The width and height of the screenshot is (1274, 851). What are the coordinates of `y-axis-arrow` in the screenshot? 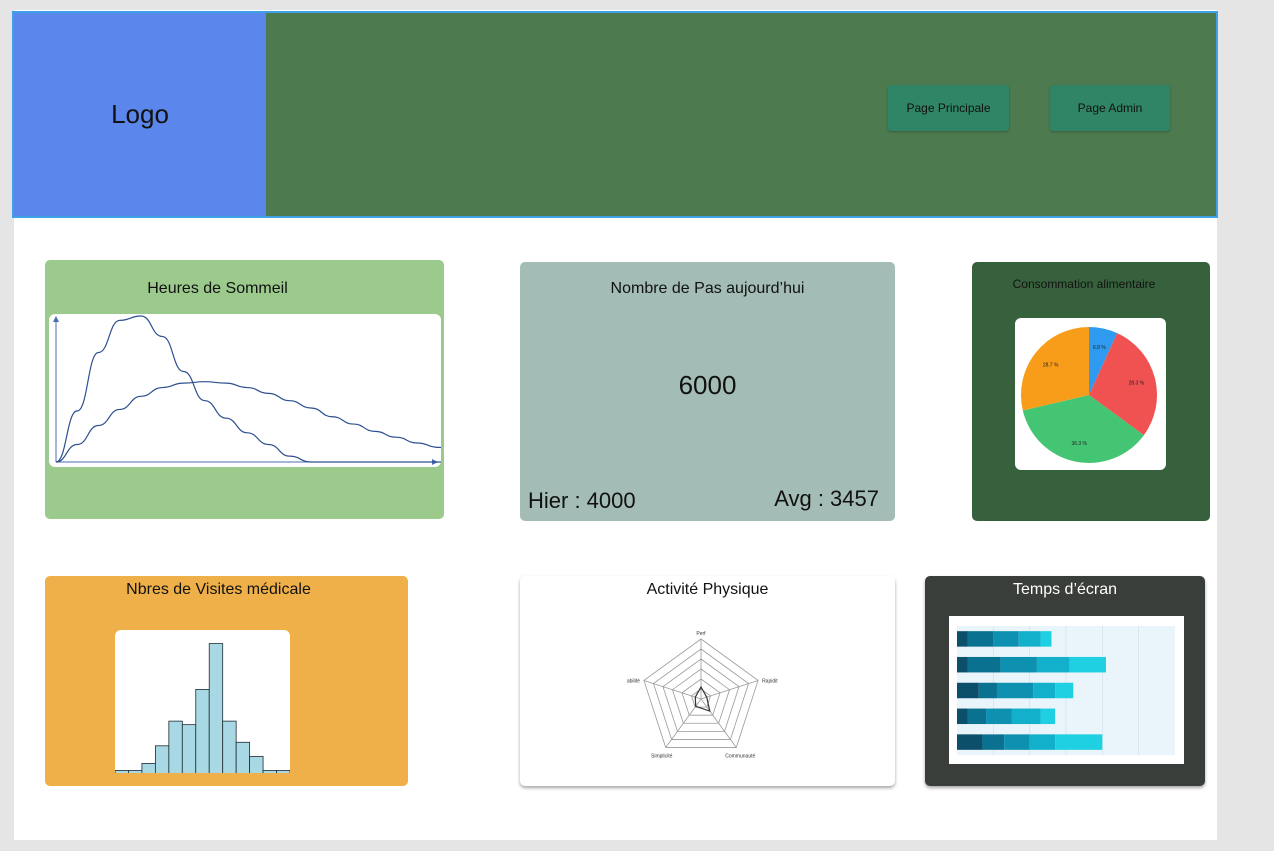 It's located at (56, 319).